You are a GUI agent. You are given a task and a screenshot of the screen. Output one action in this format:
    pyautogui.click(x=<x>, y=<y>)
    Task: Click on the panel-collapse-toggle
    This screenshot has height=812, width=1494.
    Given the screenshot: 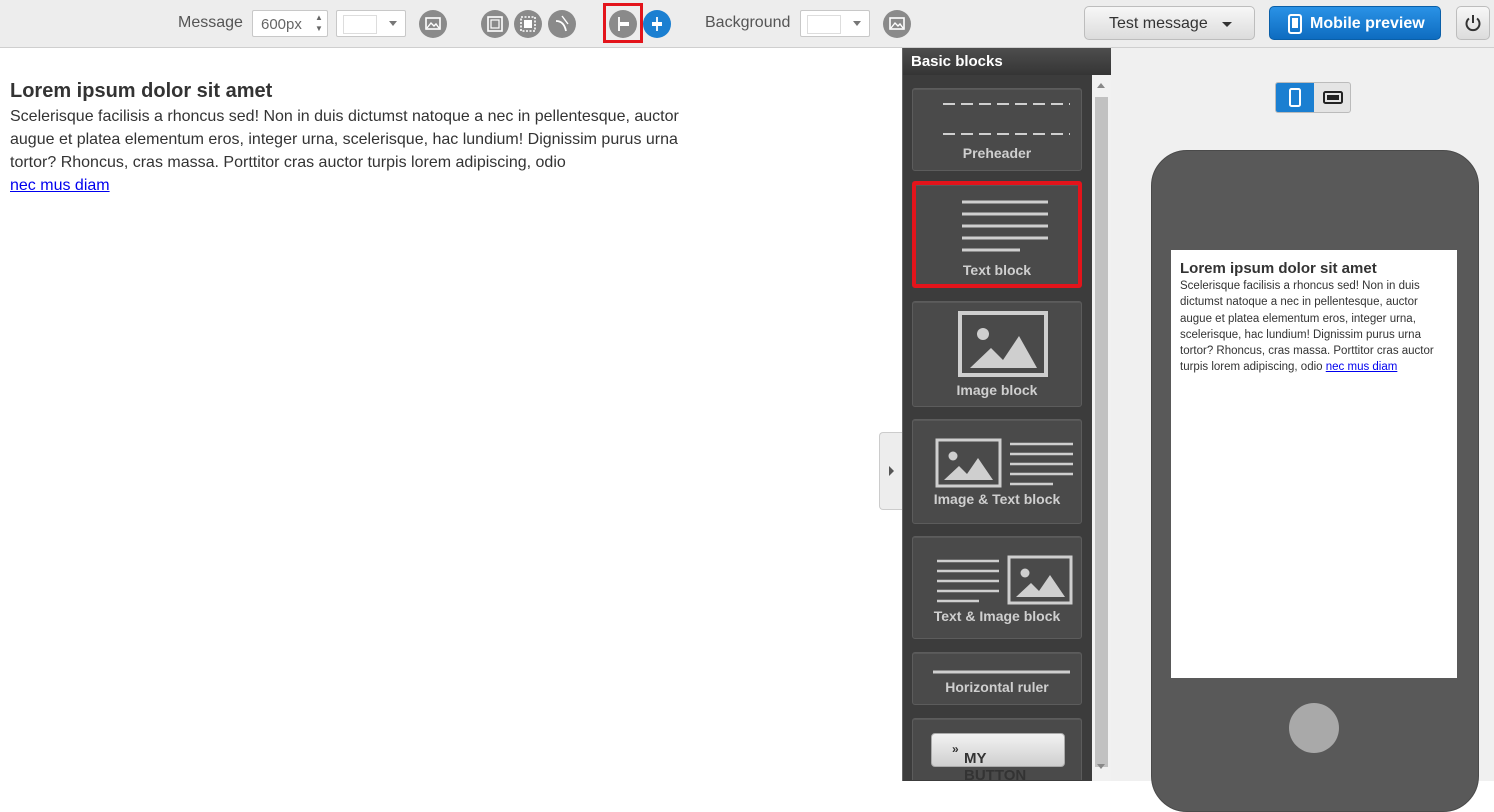 What is the action you would take?
    pyautogui.click(x=890, y=471)
    